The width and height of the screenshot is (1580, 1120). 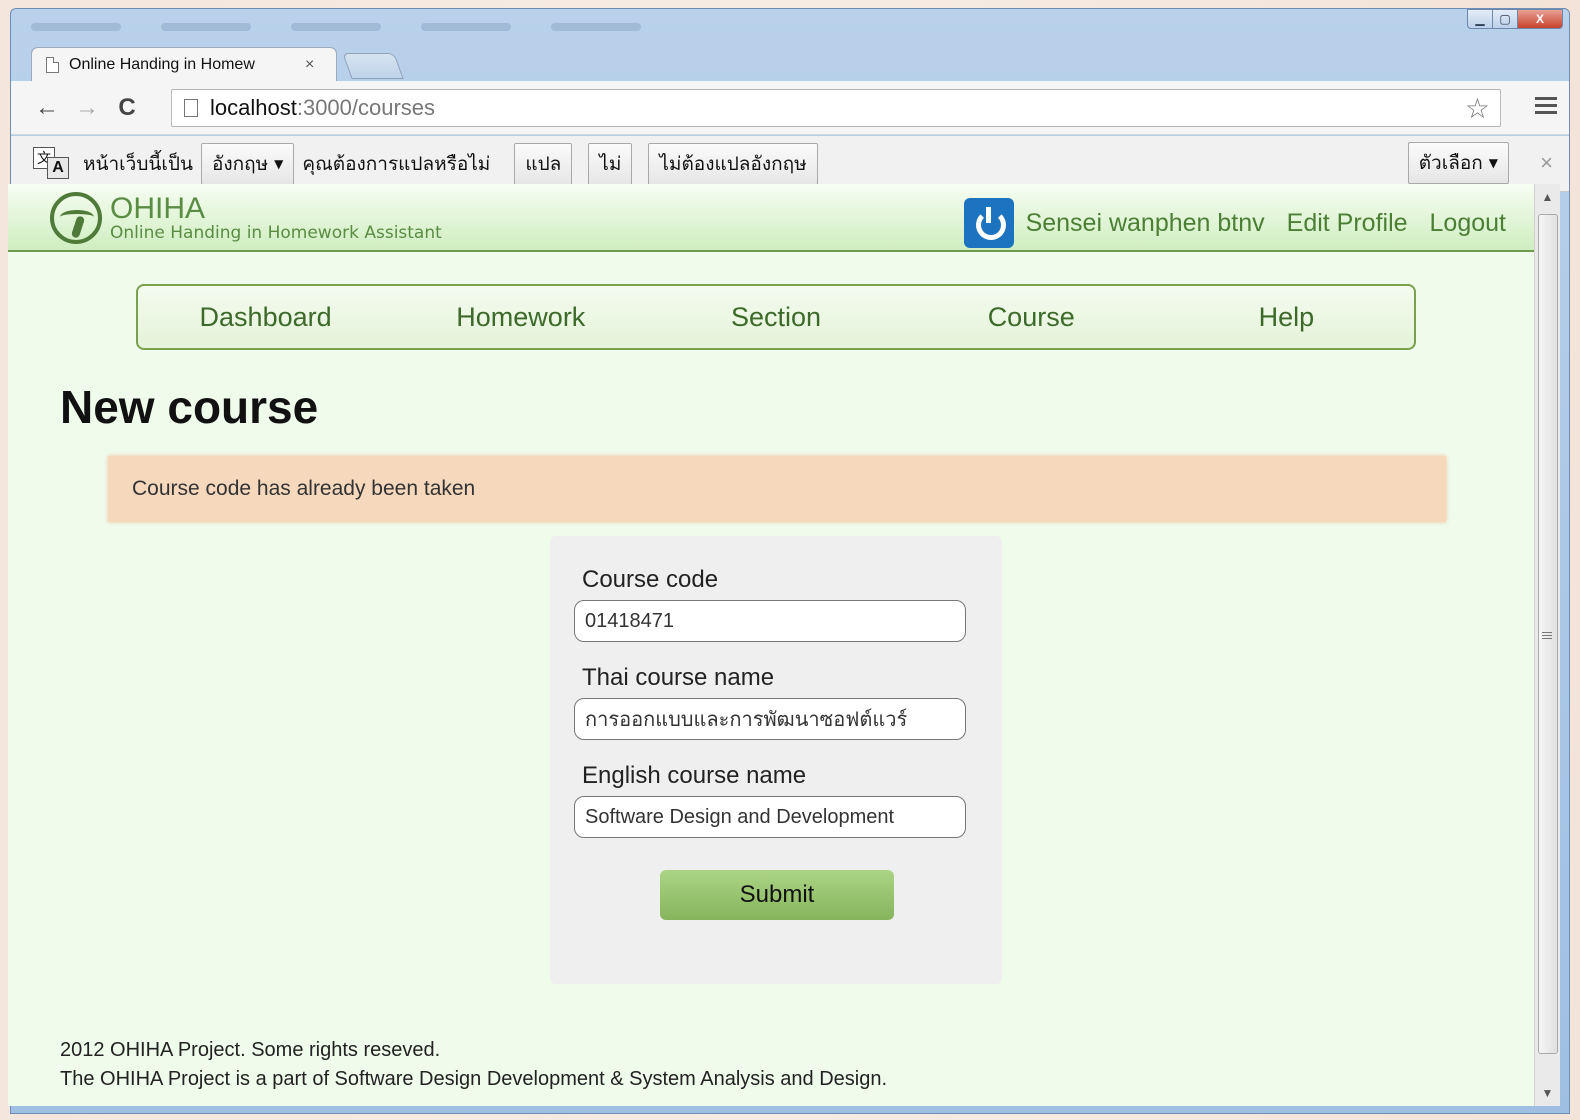 I want to click on error-alert: Course code has already been taken, so click(x=777, y=489).